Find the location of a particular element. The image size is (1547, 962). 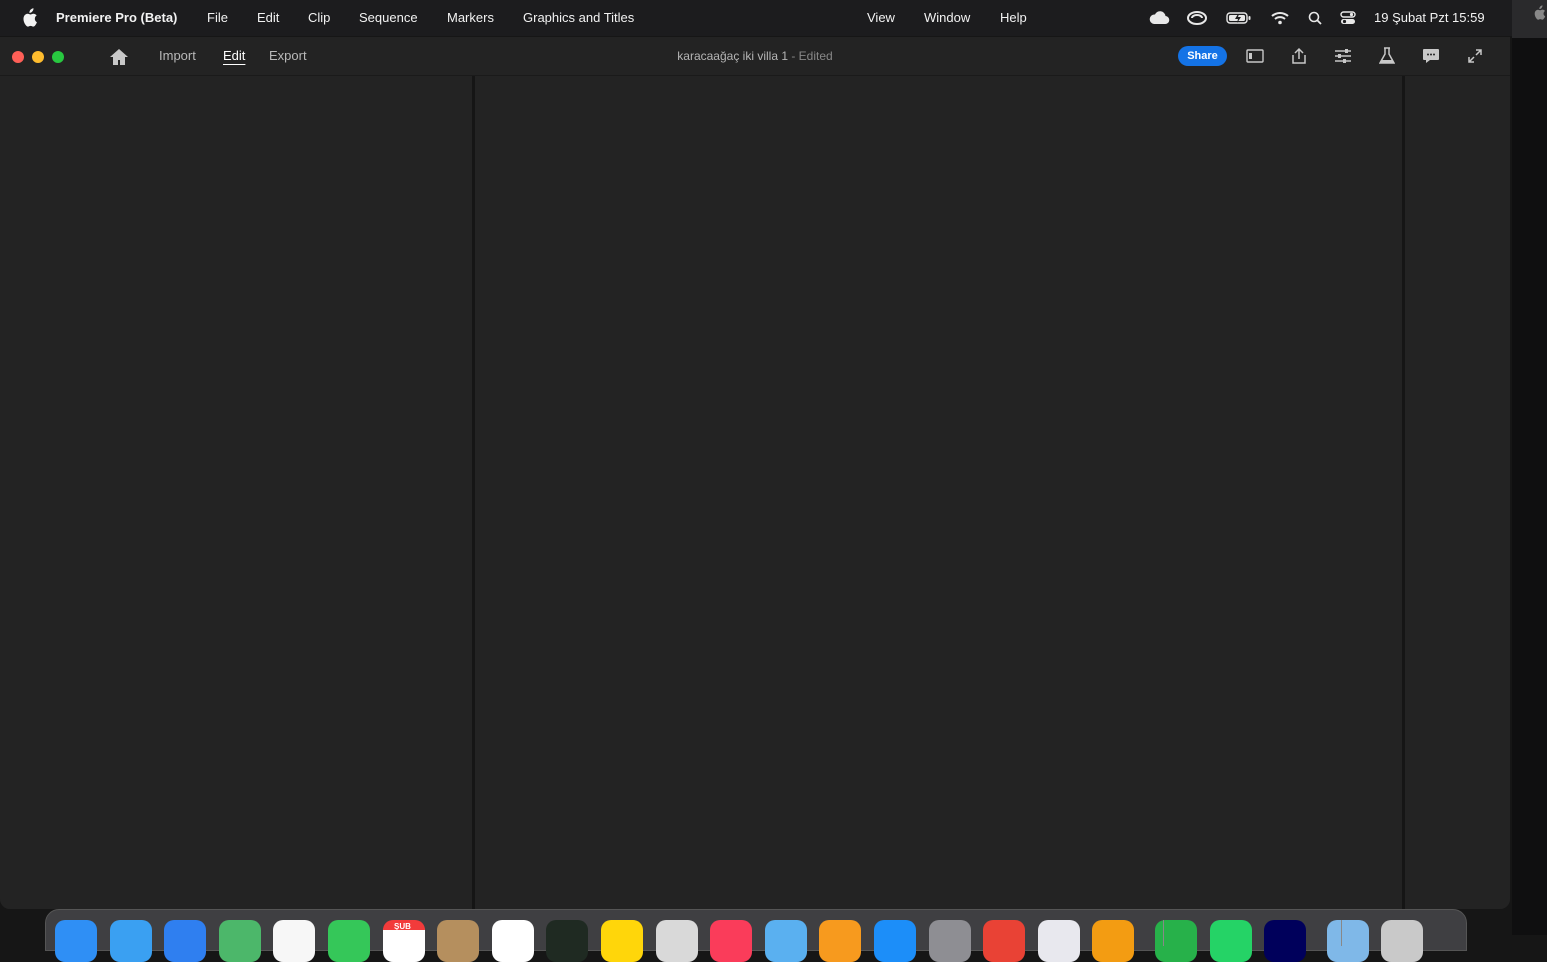

apple-icon is located at coordinates (29, 18).